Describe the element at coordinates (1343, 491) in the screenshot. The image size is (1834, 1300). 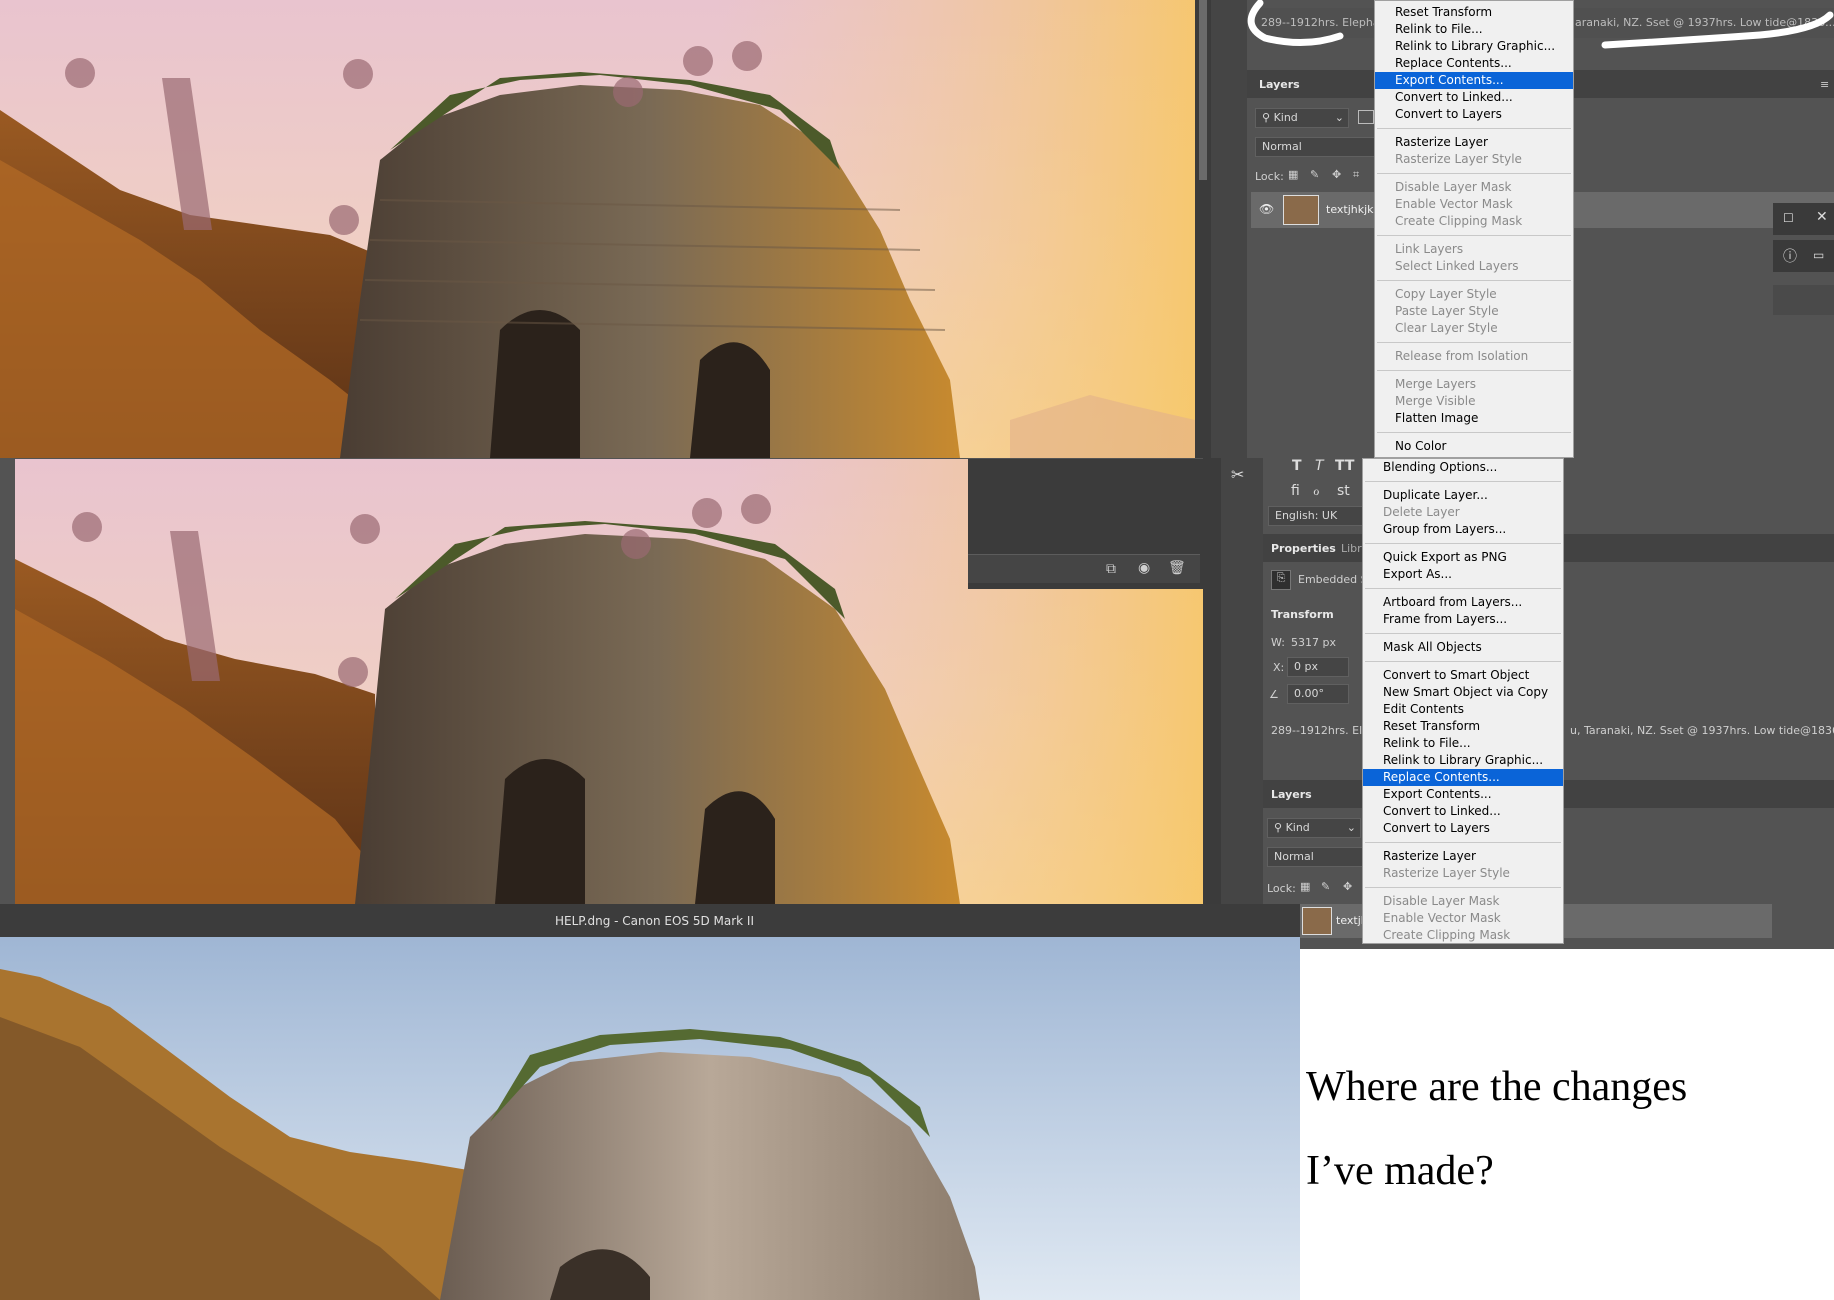
I see `ligature-oldstyle-icon: st` at that location.